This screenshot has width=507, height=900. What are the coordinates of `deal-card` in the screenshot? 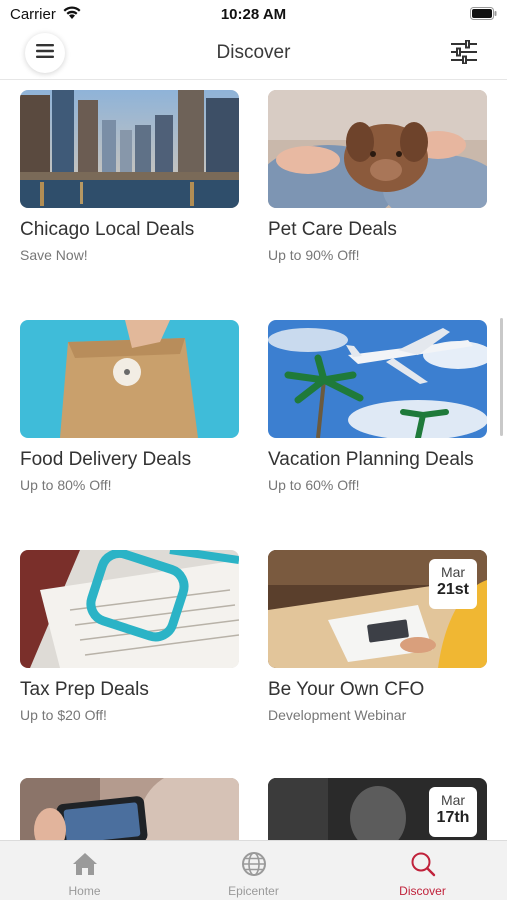 It's located at (129, 809).